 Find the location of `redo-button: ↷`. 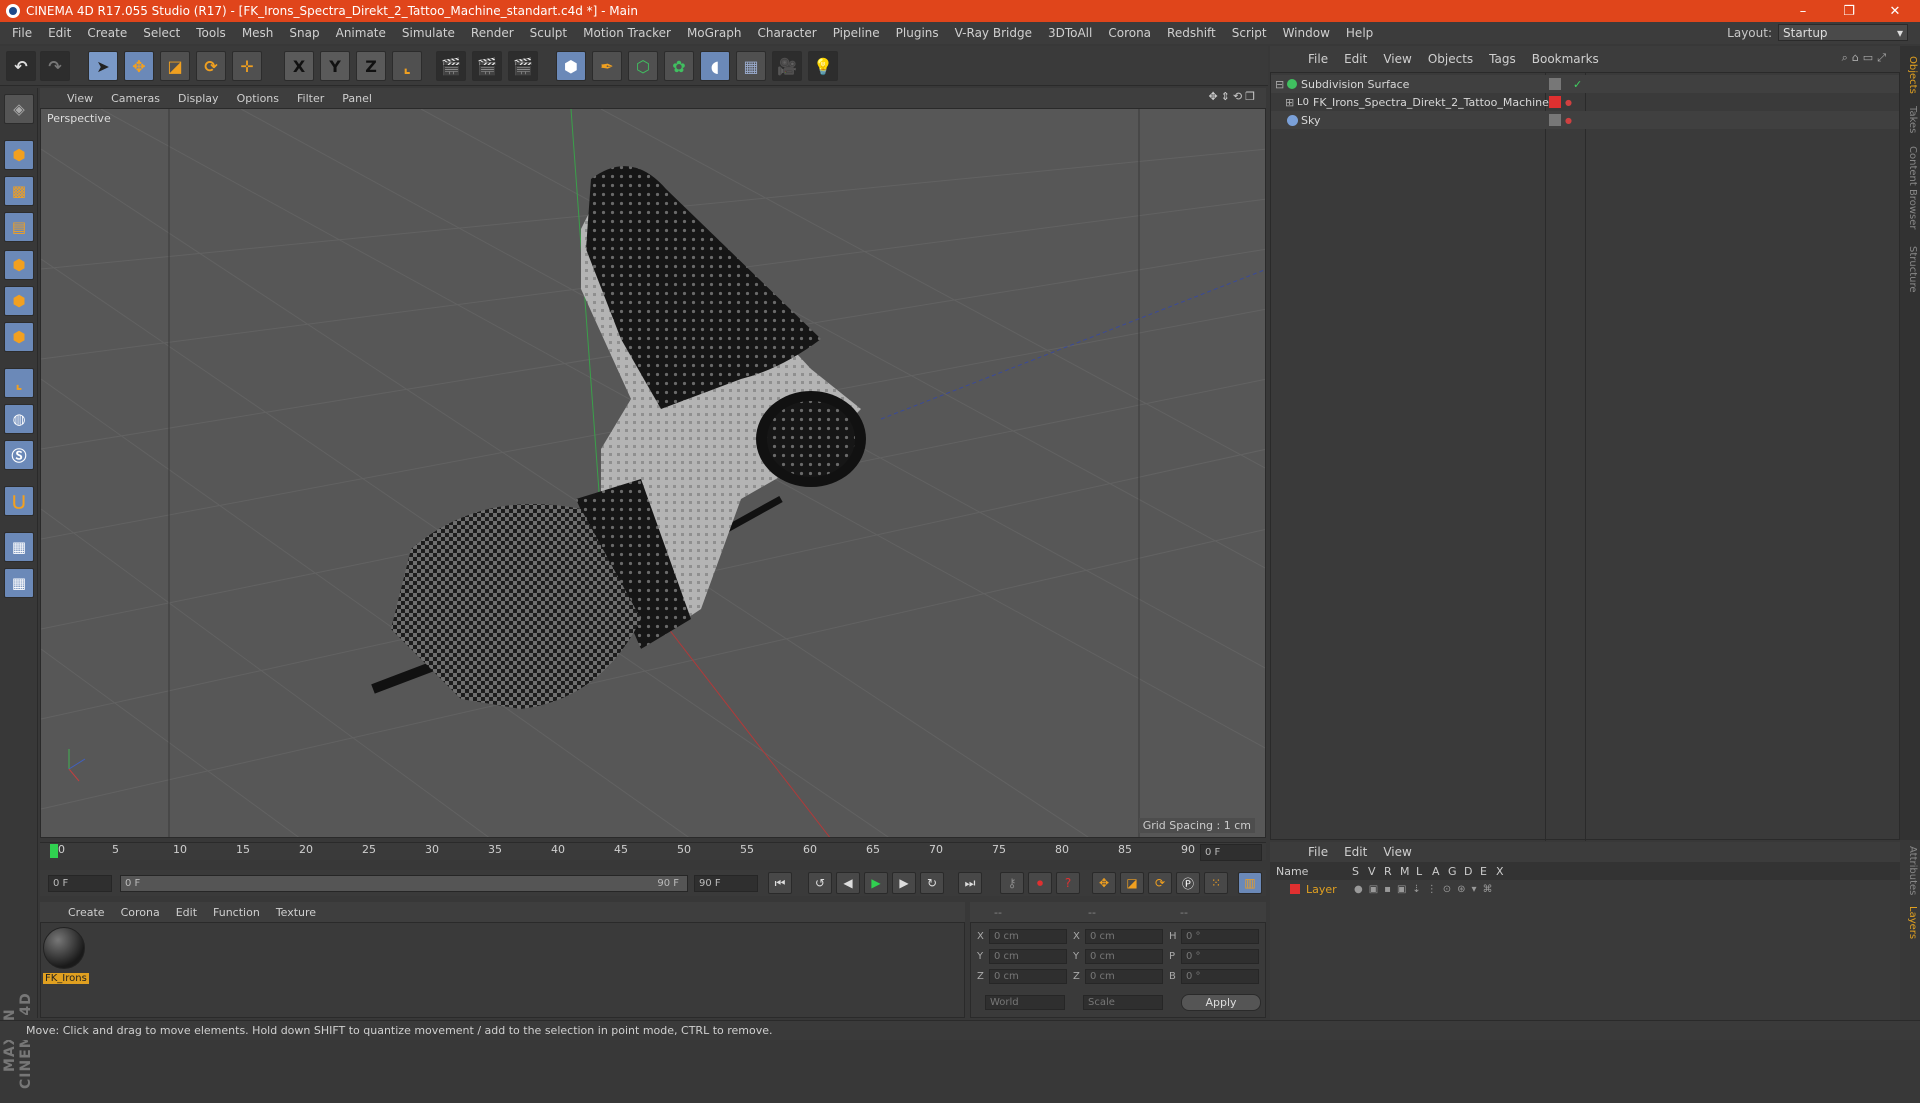

redo-button: ↷ is located at coordinates (55, 66).